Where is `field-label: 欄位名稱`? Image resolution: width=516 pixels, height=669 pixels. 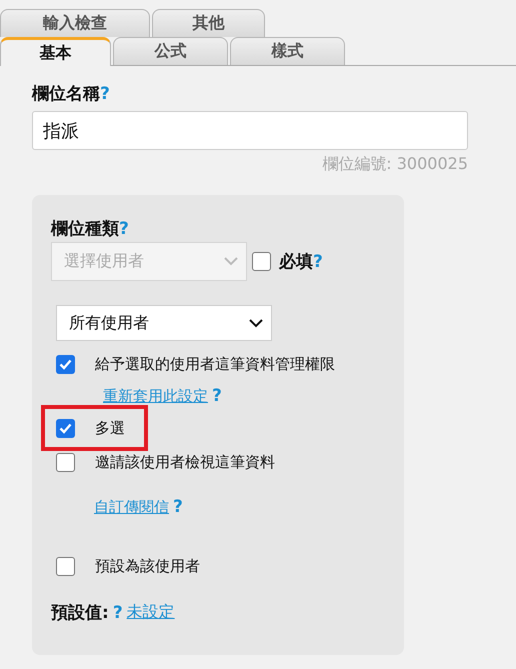 field-label: 欄位名稱 is located at coordinates (66, 94).